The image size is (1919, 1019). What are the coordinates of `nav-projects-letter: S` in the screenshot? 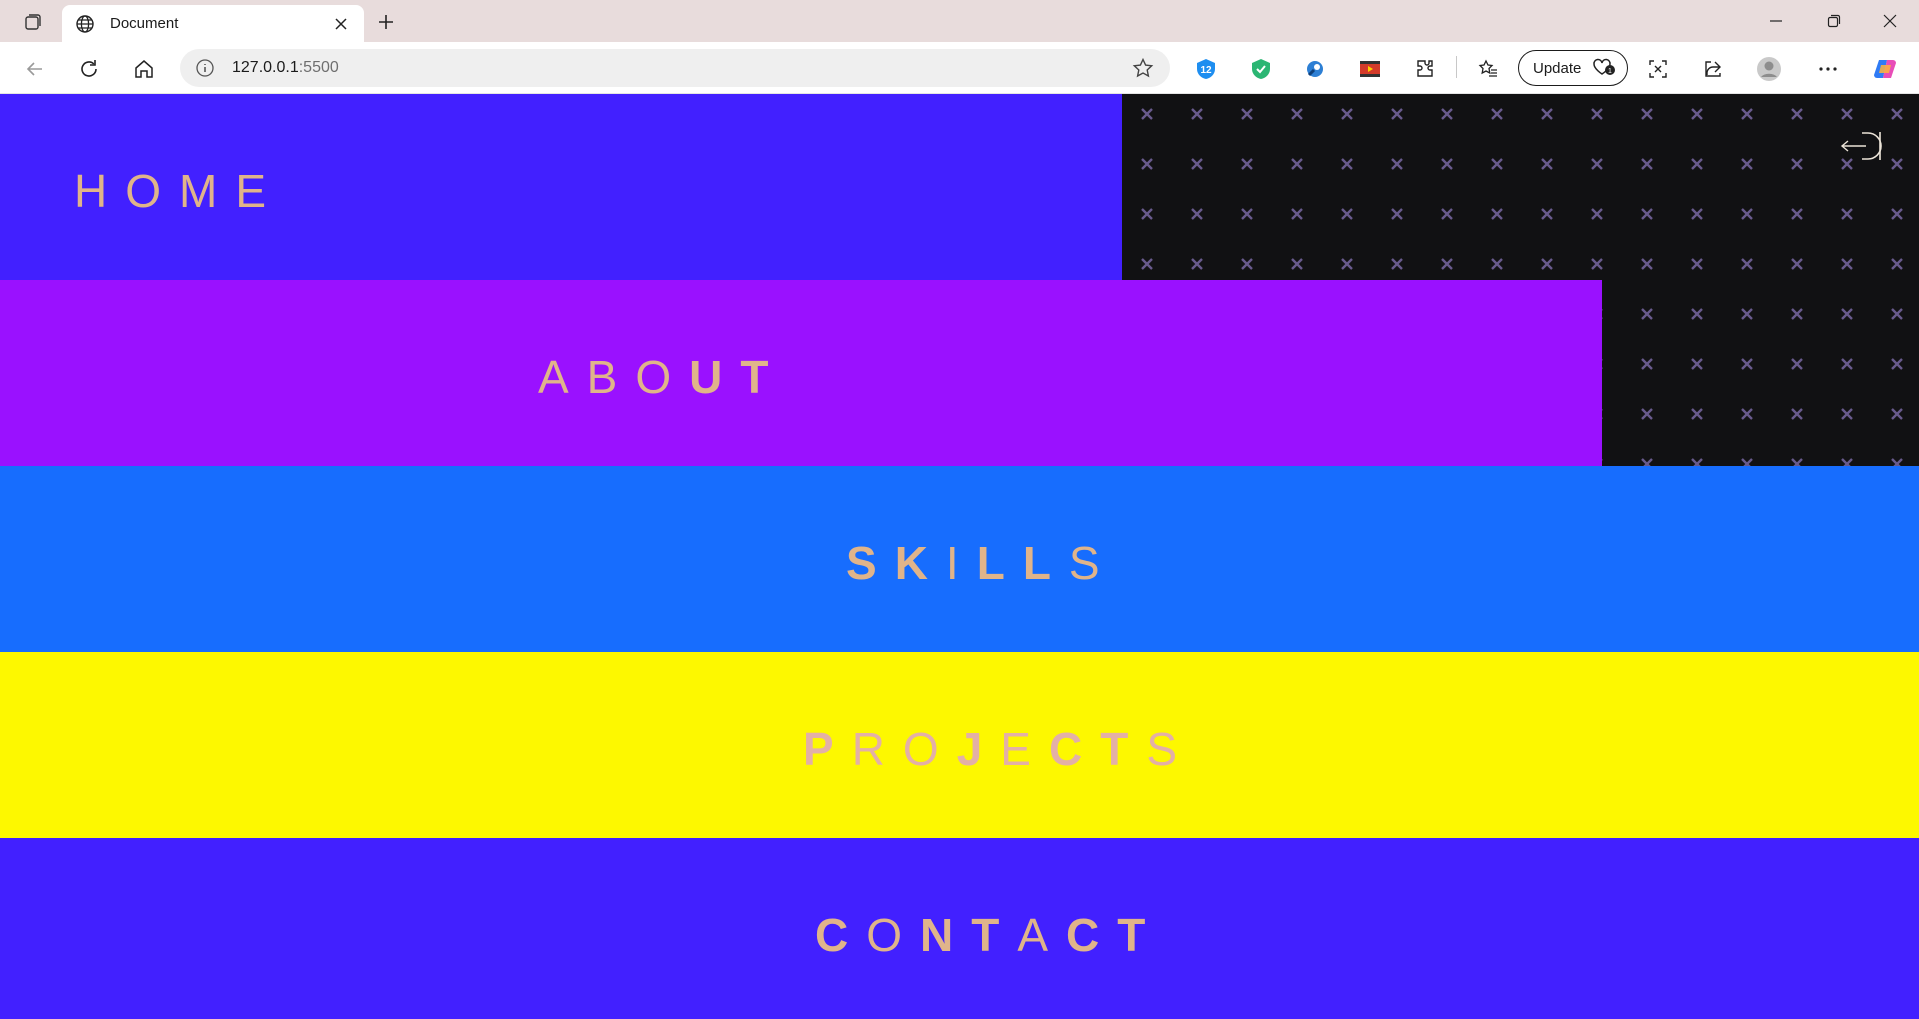 It's located at (1171, 749).